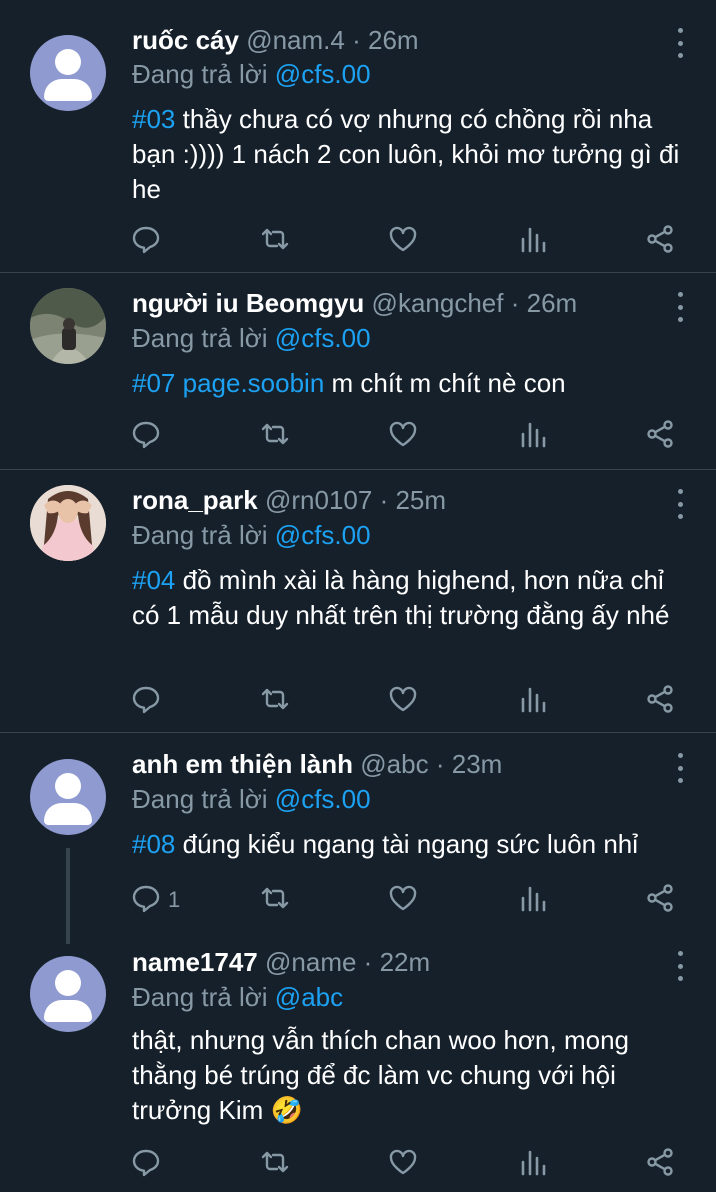 This screenshot has width=716, height=1192. I want to click on user-handle: @kangchef, so click(438, 303).